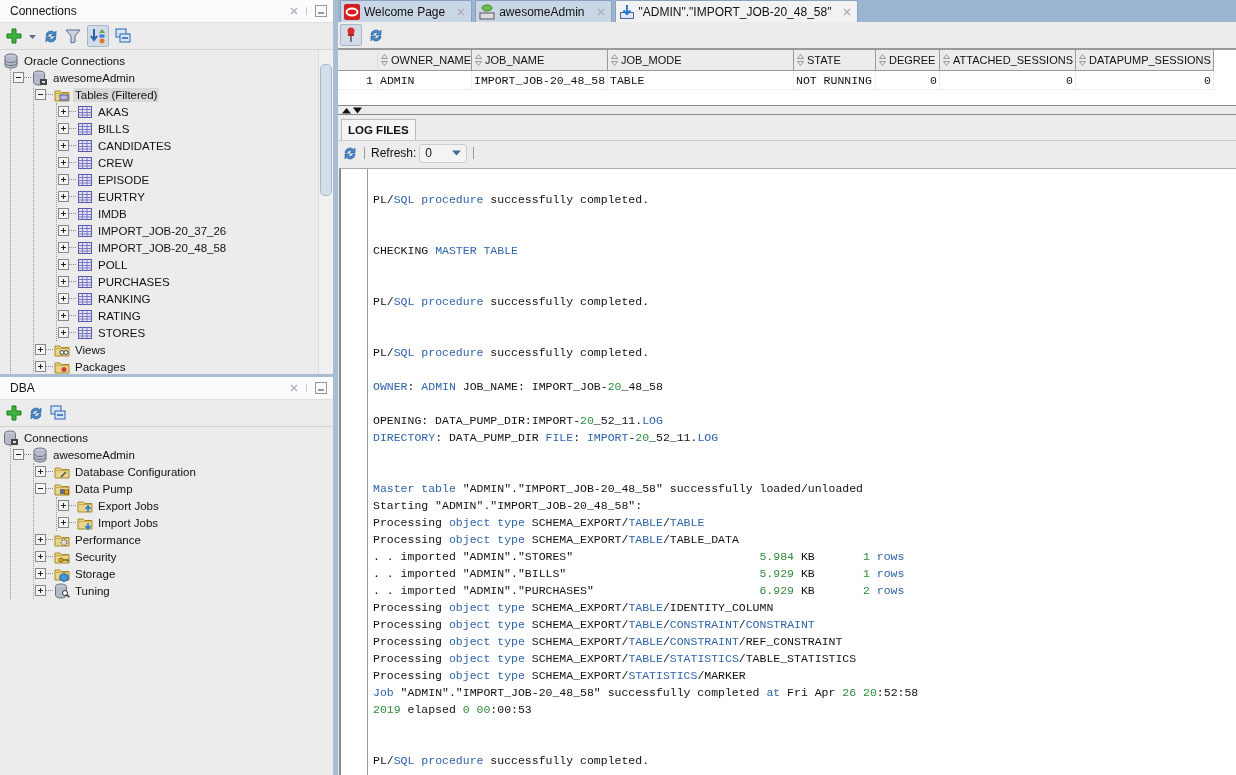  Describe the element at coordinates (378, 129) in the screenshot. I see `log-files-tab: LOG FILES` at that location.